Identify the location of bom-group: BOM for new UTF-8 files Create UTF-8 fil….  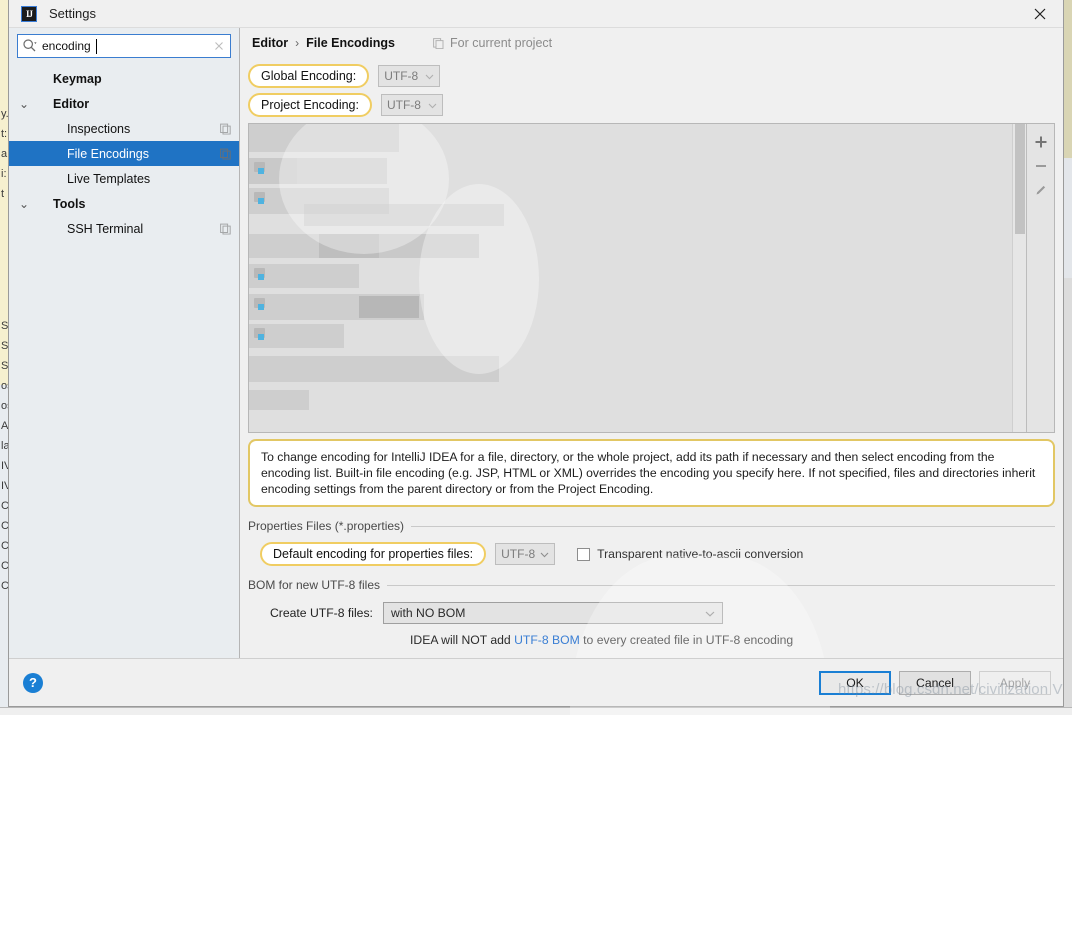
(651, 612).